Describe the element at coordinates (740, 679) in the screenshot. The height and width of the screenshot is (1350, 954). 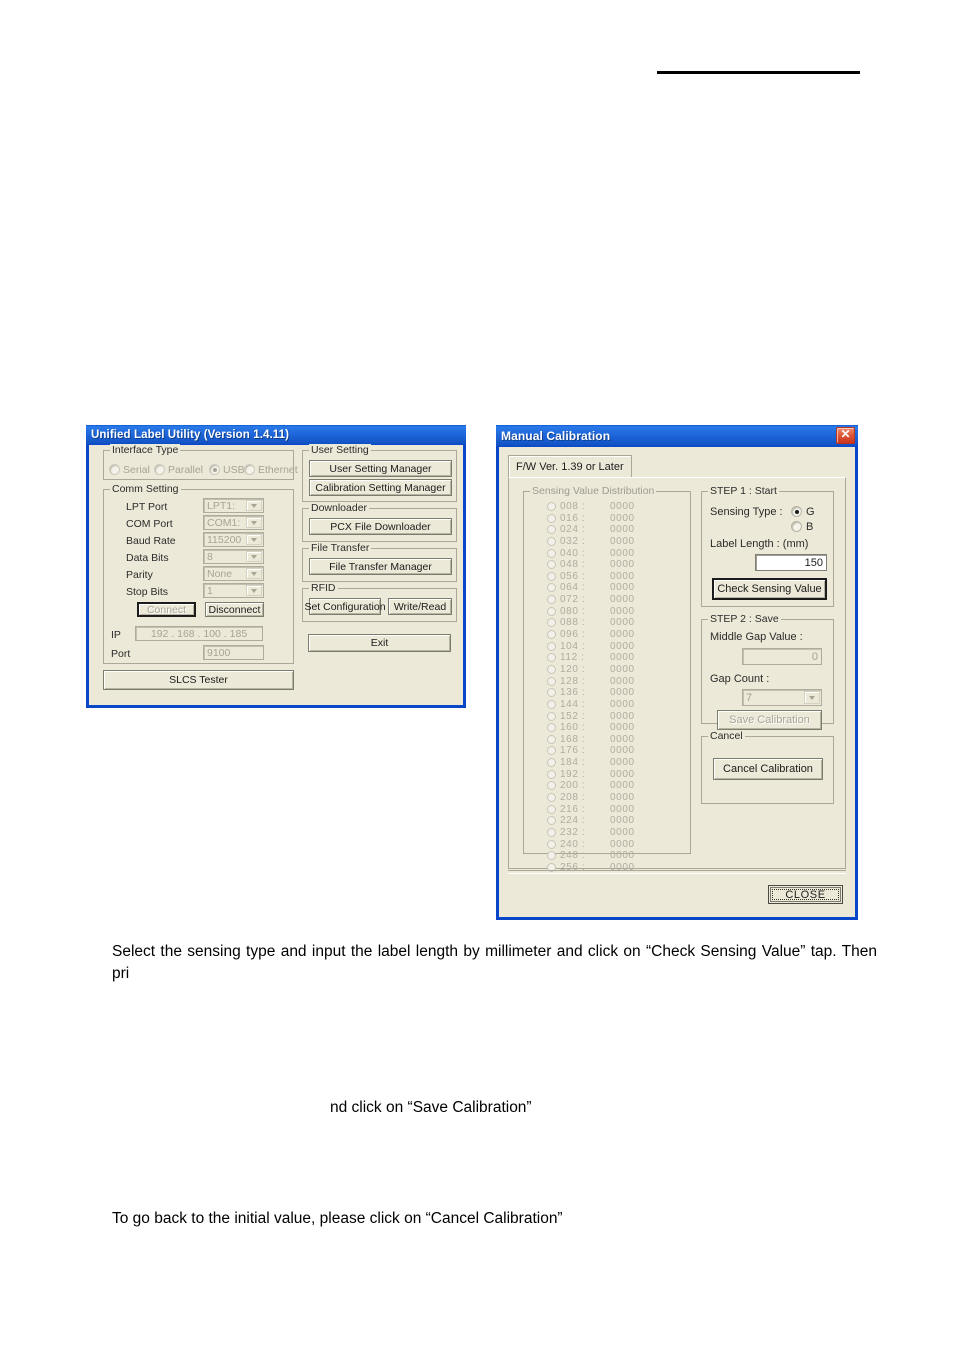
I see `gap-count-label: Gap Count :` at that location.